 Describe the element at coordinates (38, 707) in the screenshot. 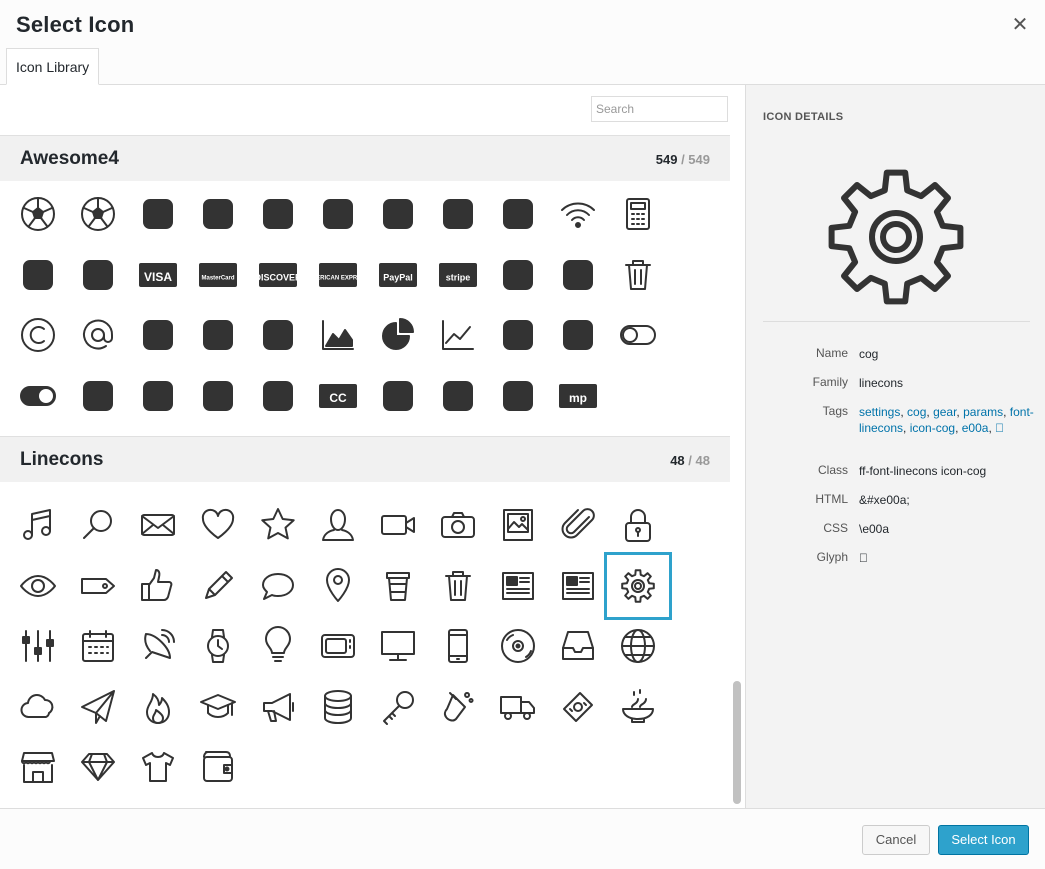

I see `cloud-icon` at that location.